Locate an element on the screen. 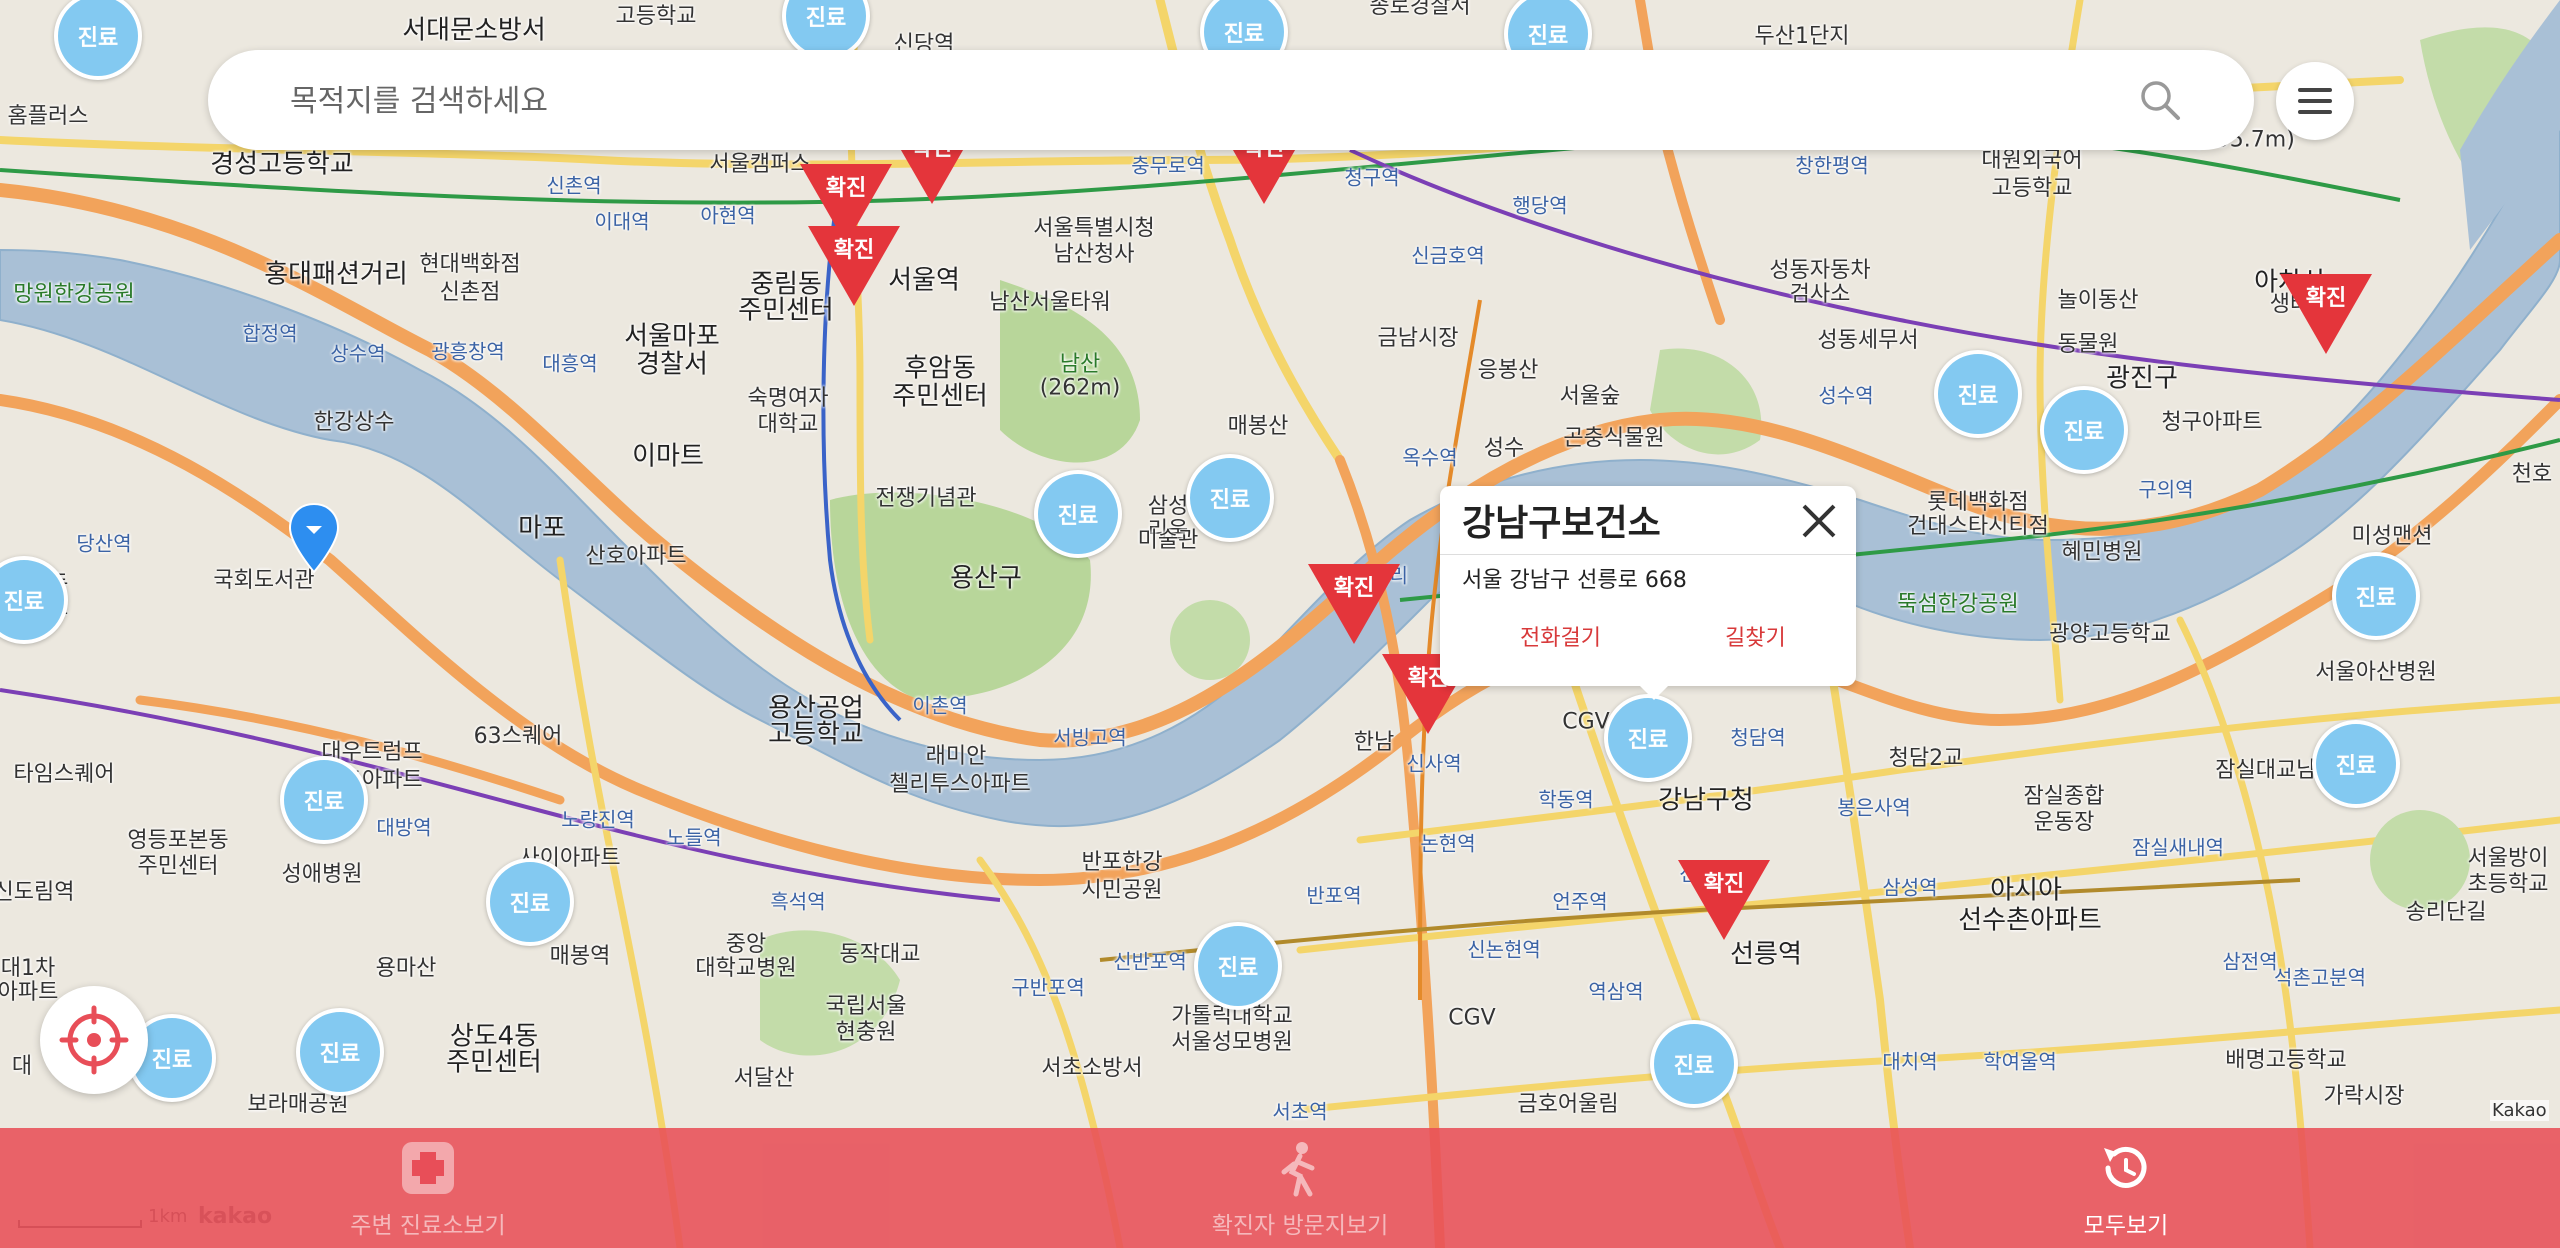  map-label: 청담역 is located at coordinates (1758, 737).